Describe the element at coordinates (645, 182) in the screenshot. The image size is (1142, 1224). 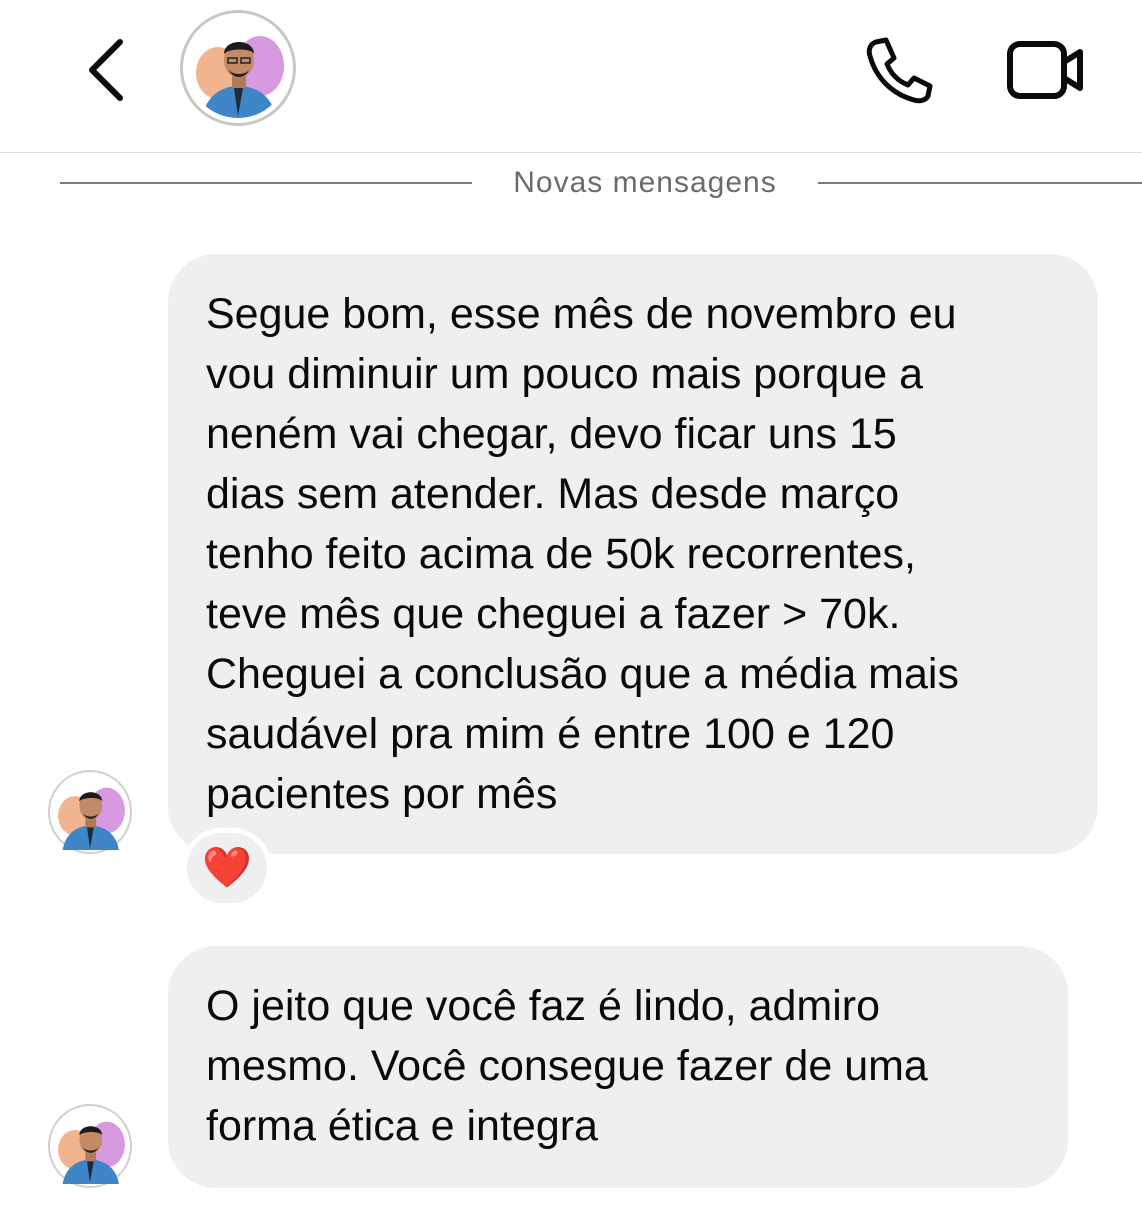
I see `divider-label: Novas mensagens` at that location.